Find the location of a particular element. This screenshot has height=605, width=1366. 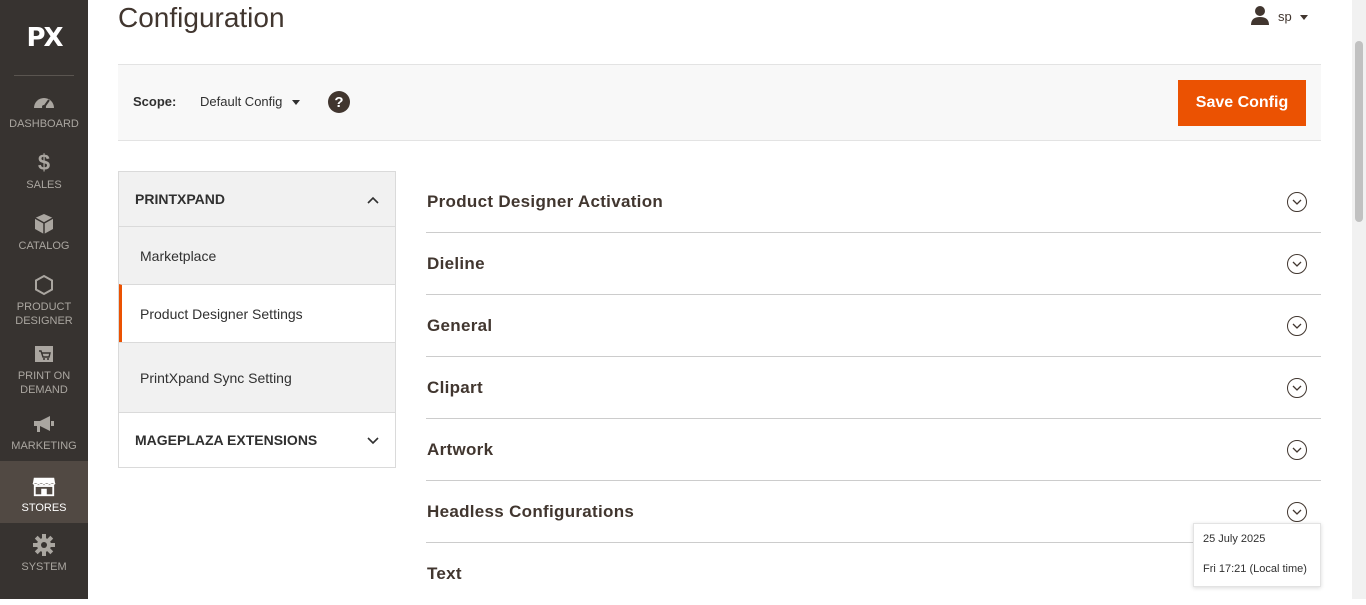

scrollbar-thumb is located at coordinates (1359, 131).